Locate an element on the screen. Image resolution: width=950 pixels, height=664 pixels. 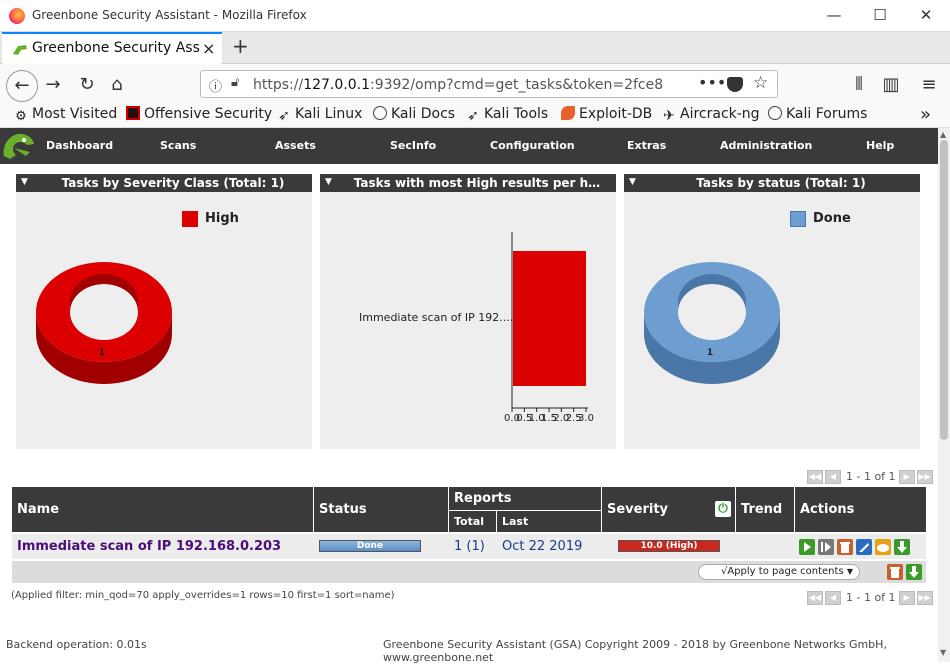
page-actions-icon: ••• is located at coordinates (712, 82).